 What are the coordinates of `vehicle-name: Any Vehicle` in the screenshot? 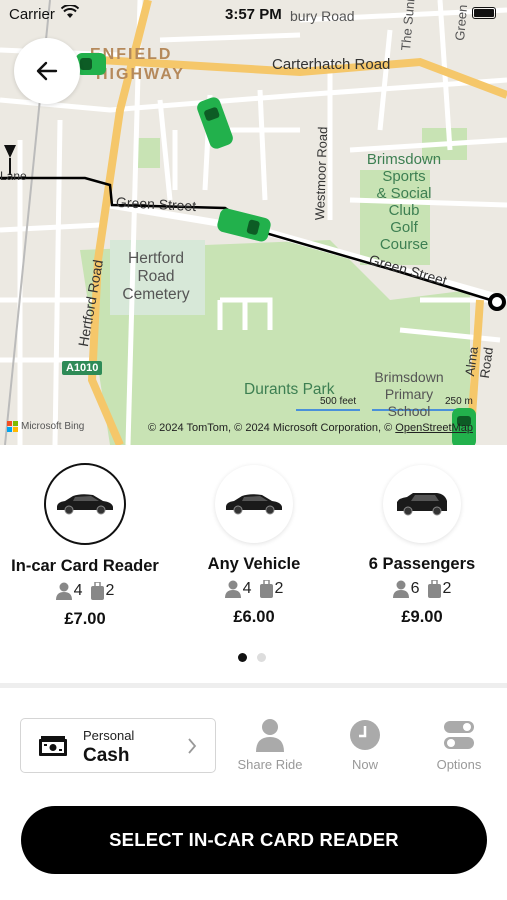 It's located at (254, 564).